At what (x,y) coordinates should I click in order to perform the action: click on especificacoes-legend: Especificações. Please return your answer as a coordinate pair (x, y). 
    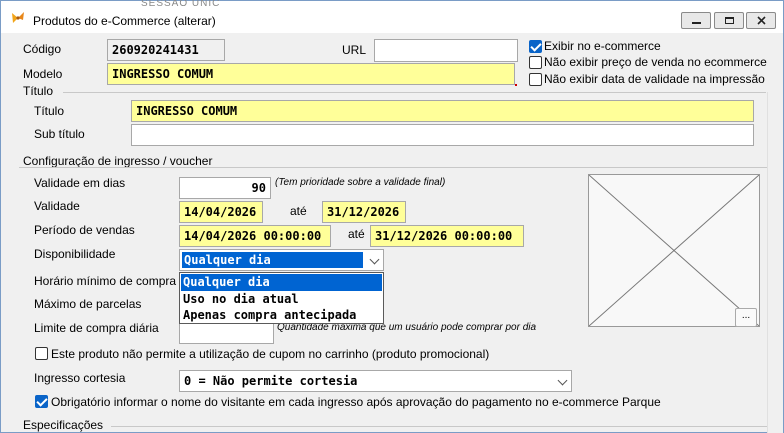
    Looking at the image, I should click on (63, 425).